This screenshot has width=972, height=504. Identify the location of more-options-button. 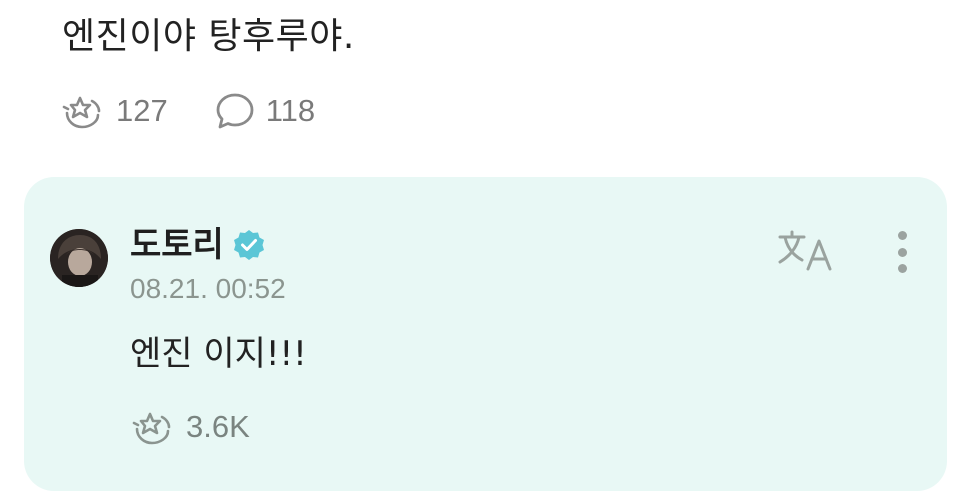
(902, 252).